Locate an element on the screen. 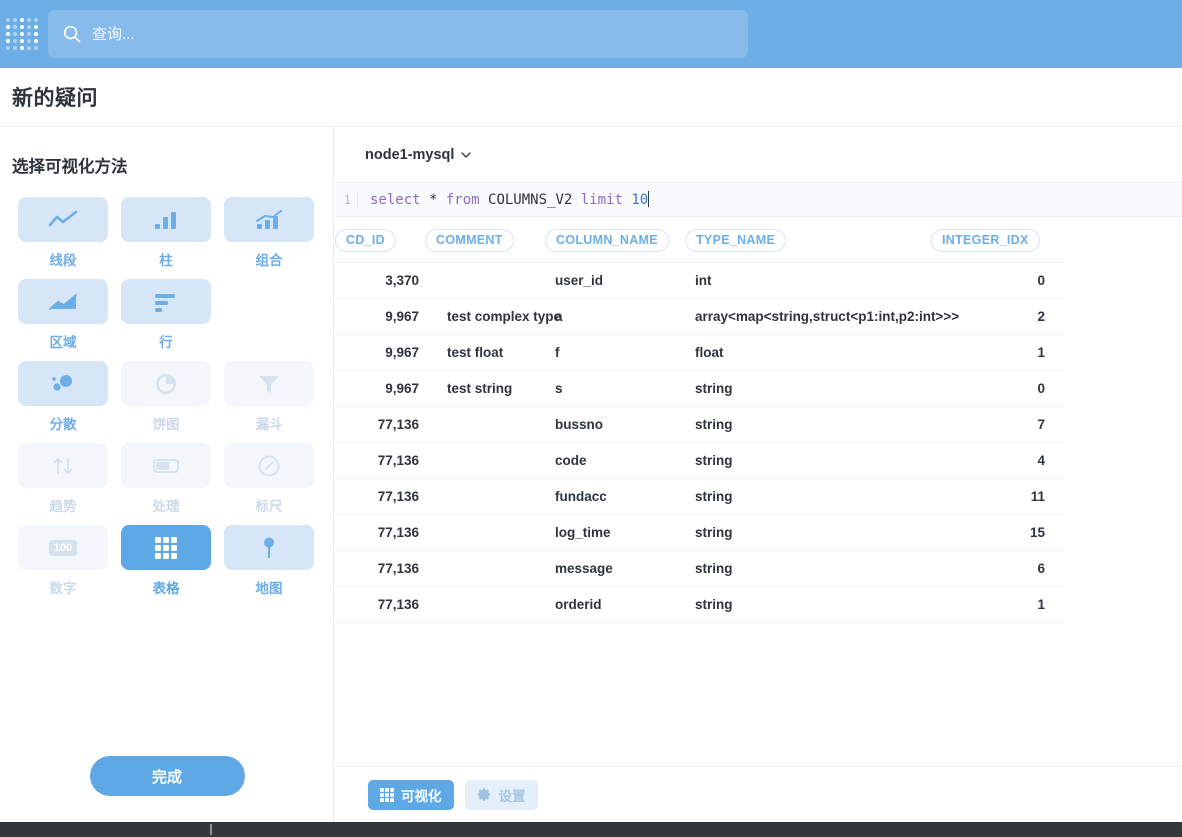 This screenshot has height=837, width=1182. table-row: 3,370 user_id int 0 is located at coordinates (699, 280).